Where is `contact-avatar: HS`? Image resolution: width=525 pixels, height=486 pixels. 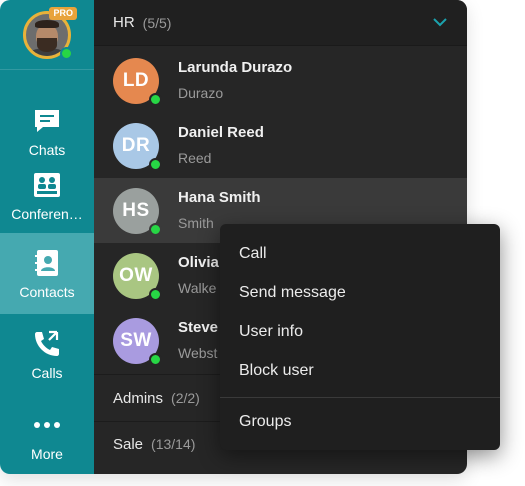
contact-avatar: HS is located at coordinates (137, 211).